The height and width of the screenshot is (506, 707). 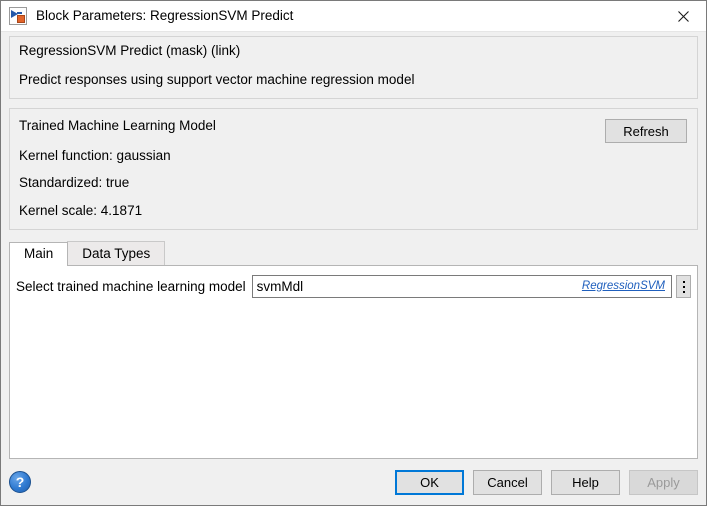 What do you see at coordinates (95, 155) in the screenshot?
I see `model-property-kernel-function: Kernel function: gaussian` at bounding box center [95, 155].